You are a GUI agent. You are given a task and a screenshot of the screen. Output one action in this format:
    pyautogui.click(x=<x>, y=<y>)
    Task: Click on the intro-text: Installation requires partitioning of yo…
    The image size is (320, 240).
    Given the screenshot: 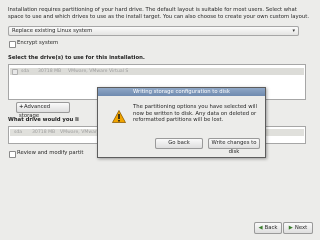 What is the action you would take?
    pyautogui.click(x=159, y=13)
    